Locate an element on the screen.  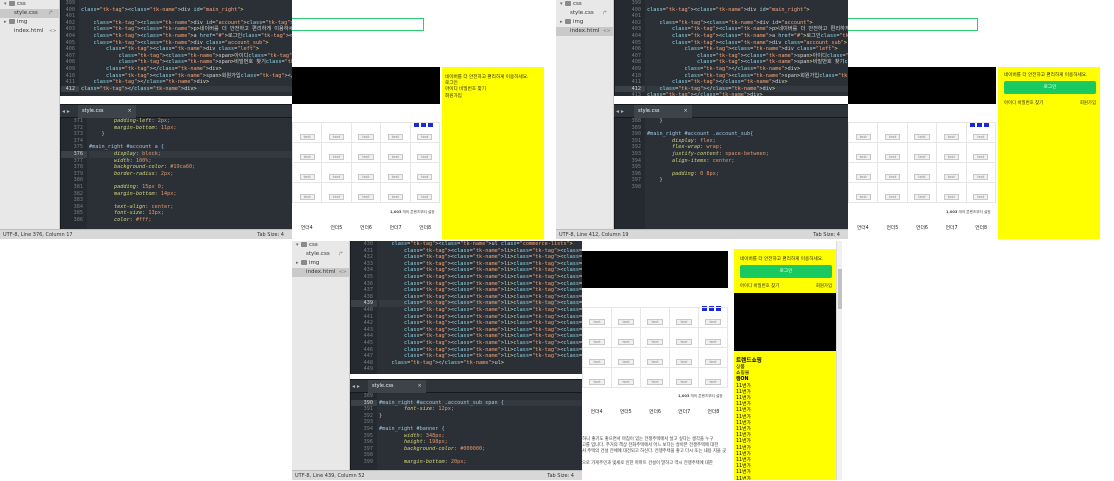
code-line: width: 348px; is located at coordinates (480, 436).